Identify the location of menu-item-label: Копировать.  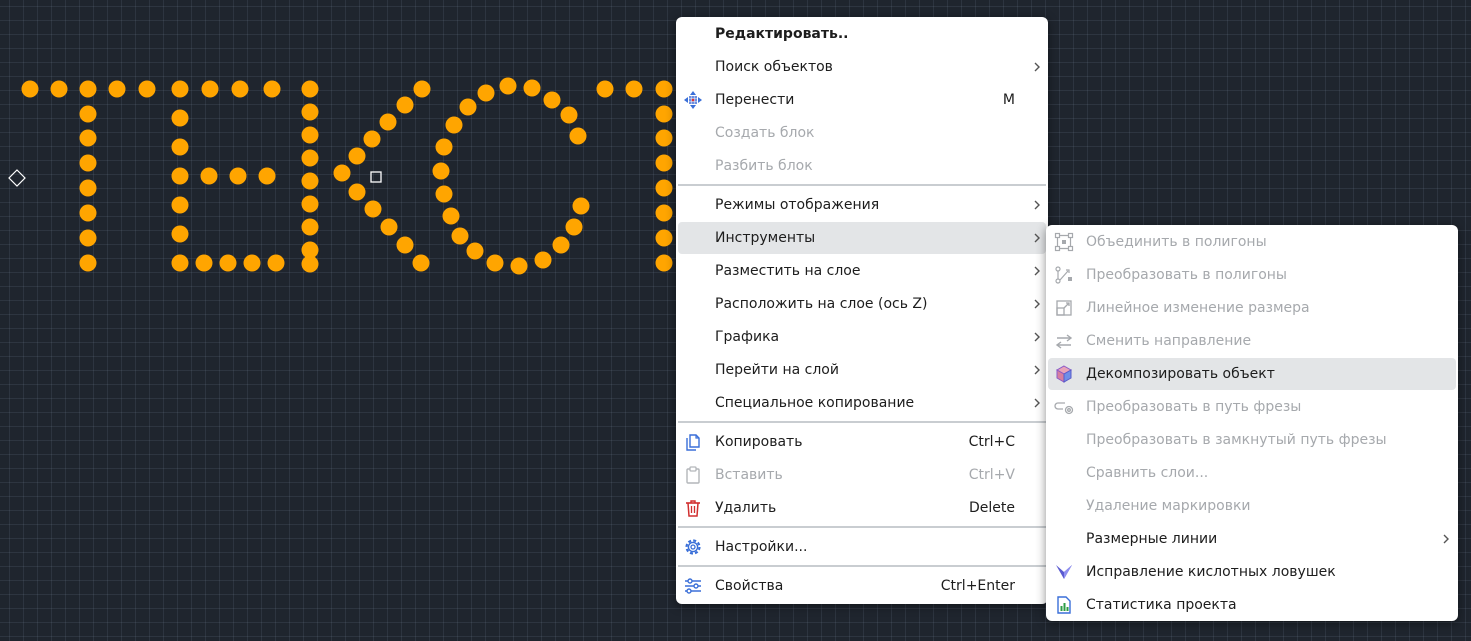
(759, 442).